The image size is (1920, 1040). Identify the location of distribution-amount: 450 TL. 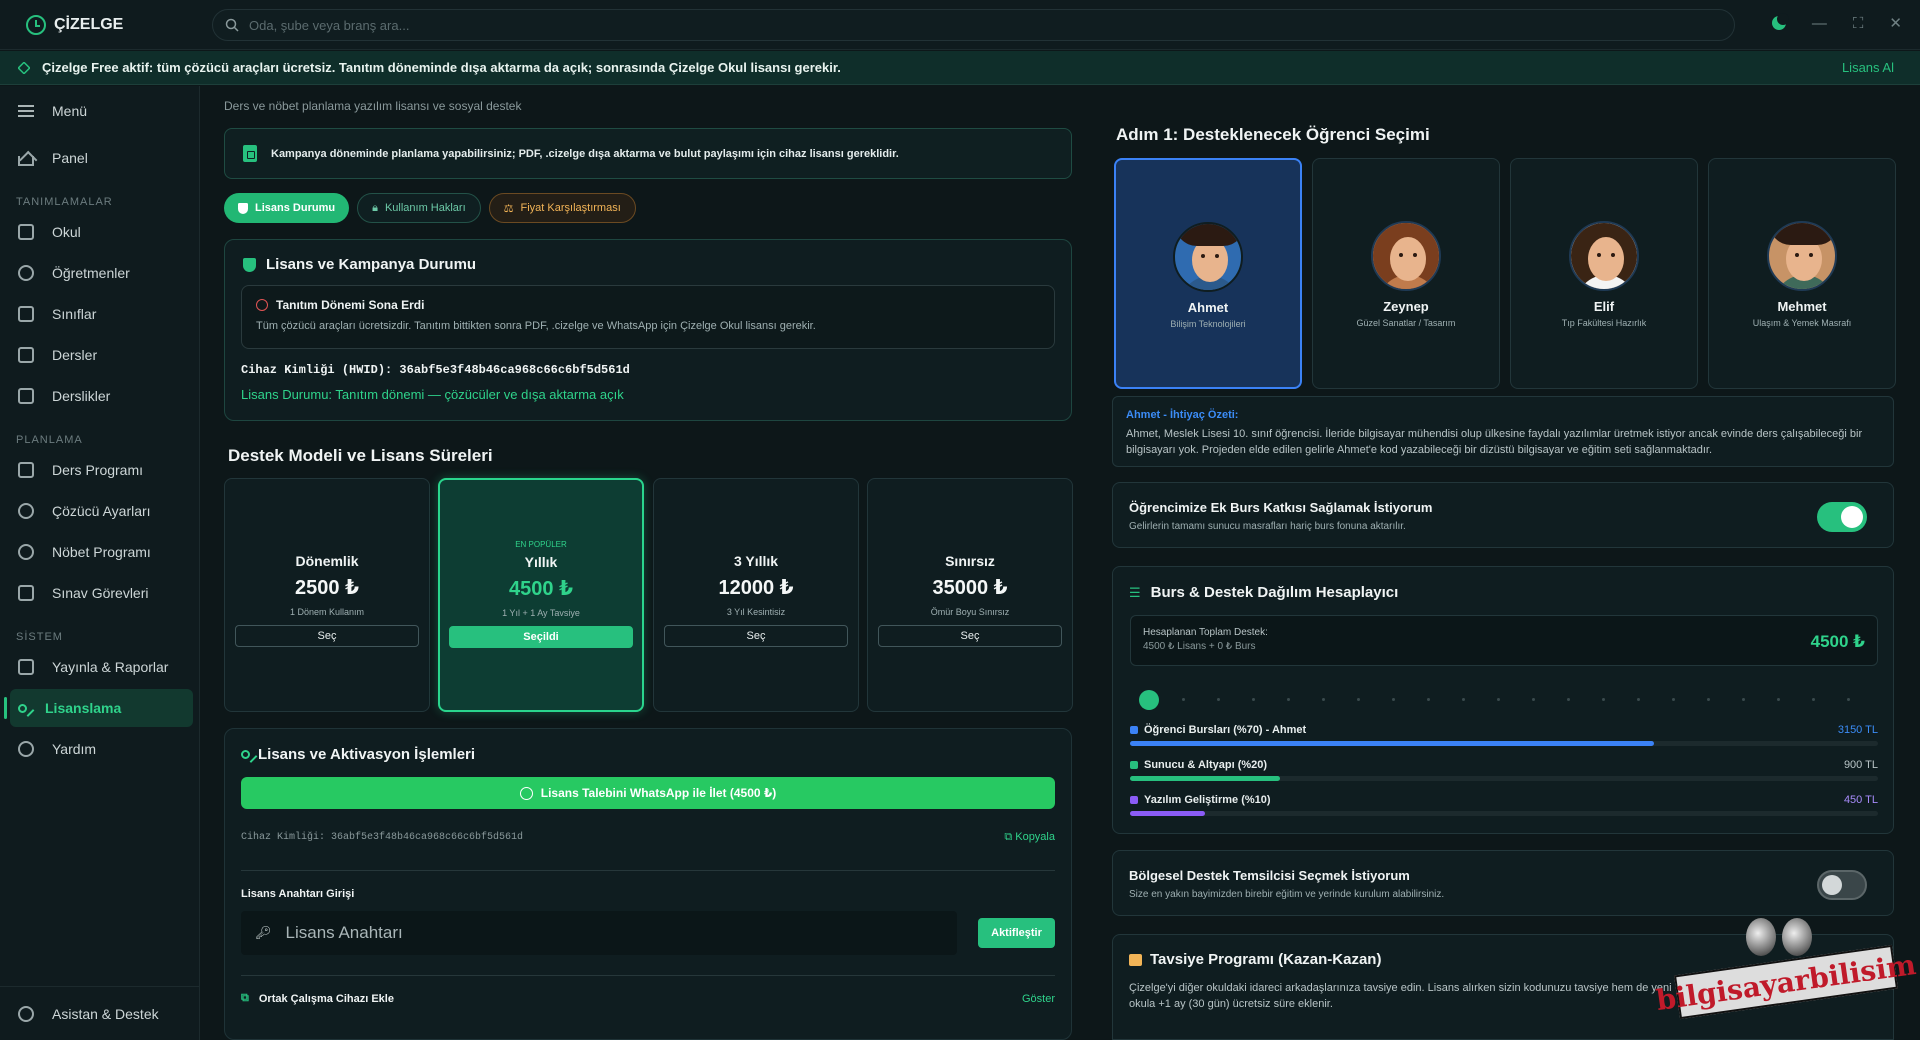
(1860, 800).